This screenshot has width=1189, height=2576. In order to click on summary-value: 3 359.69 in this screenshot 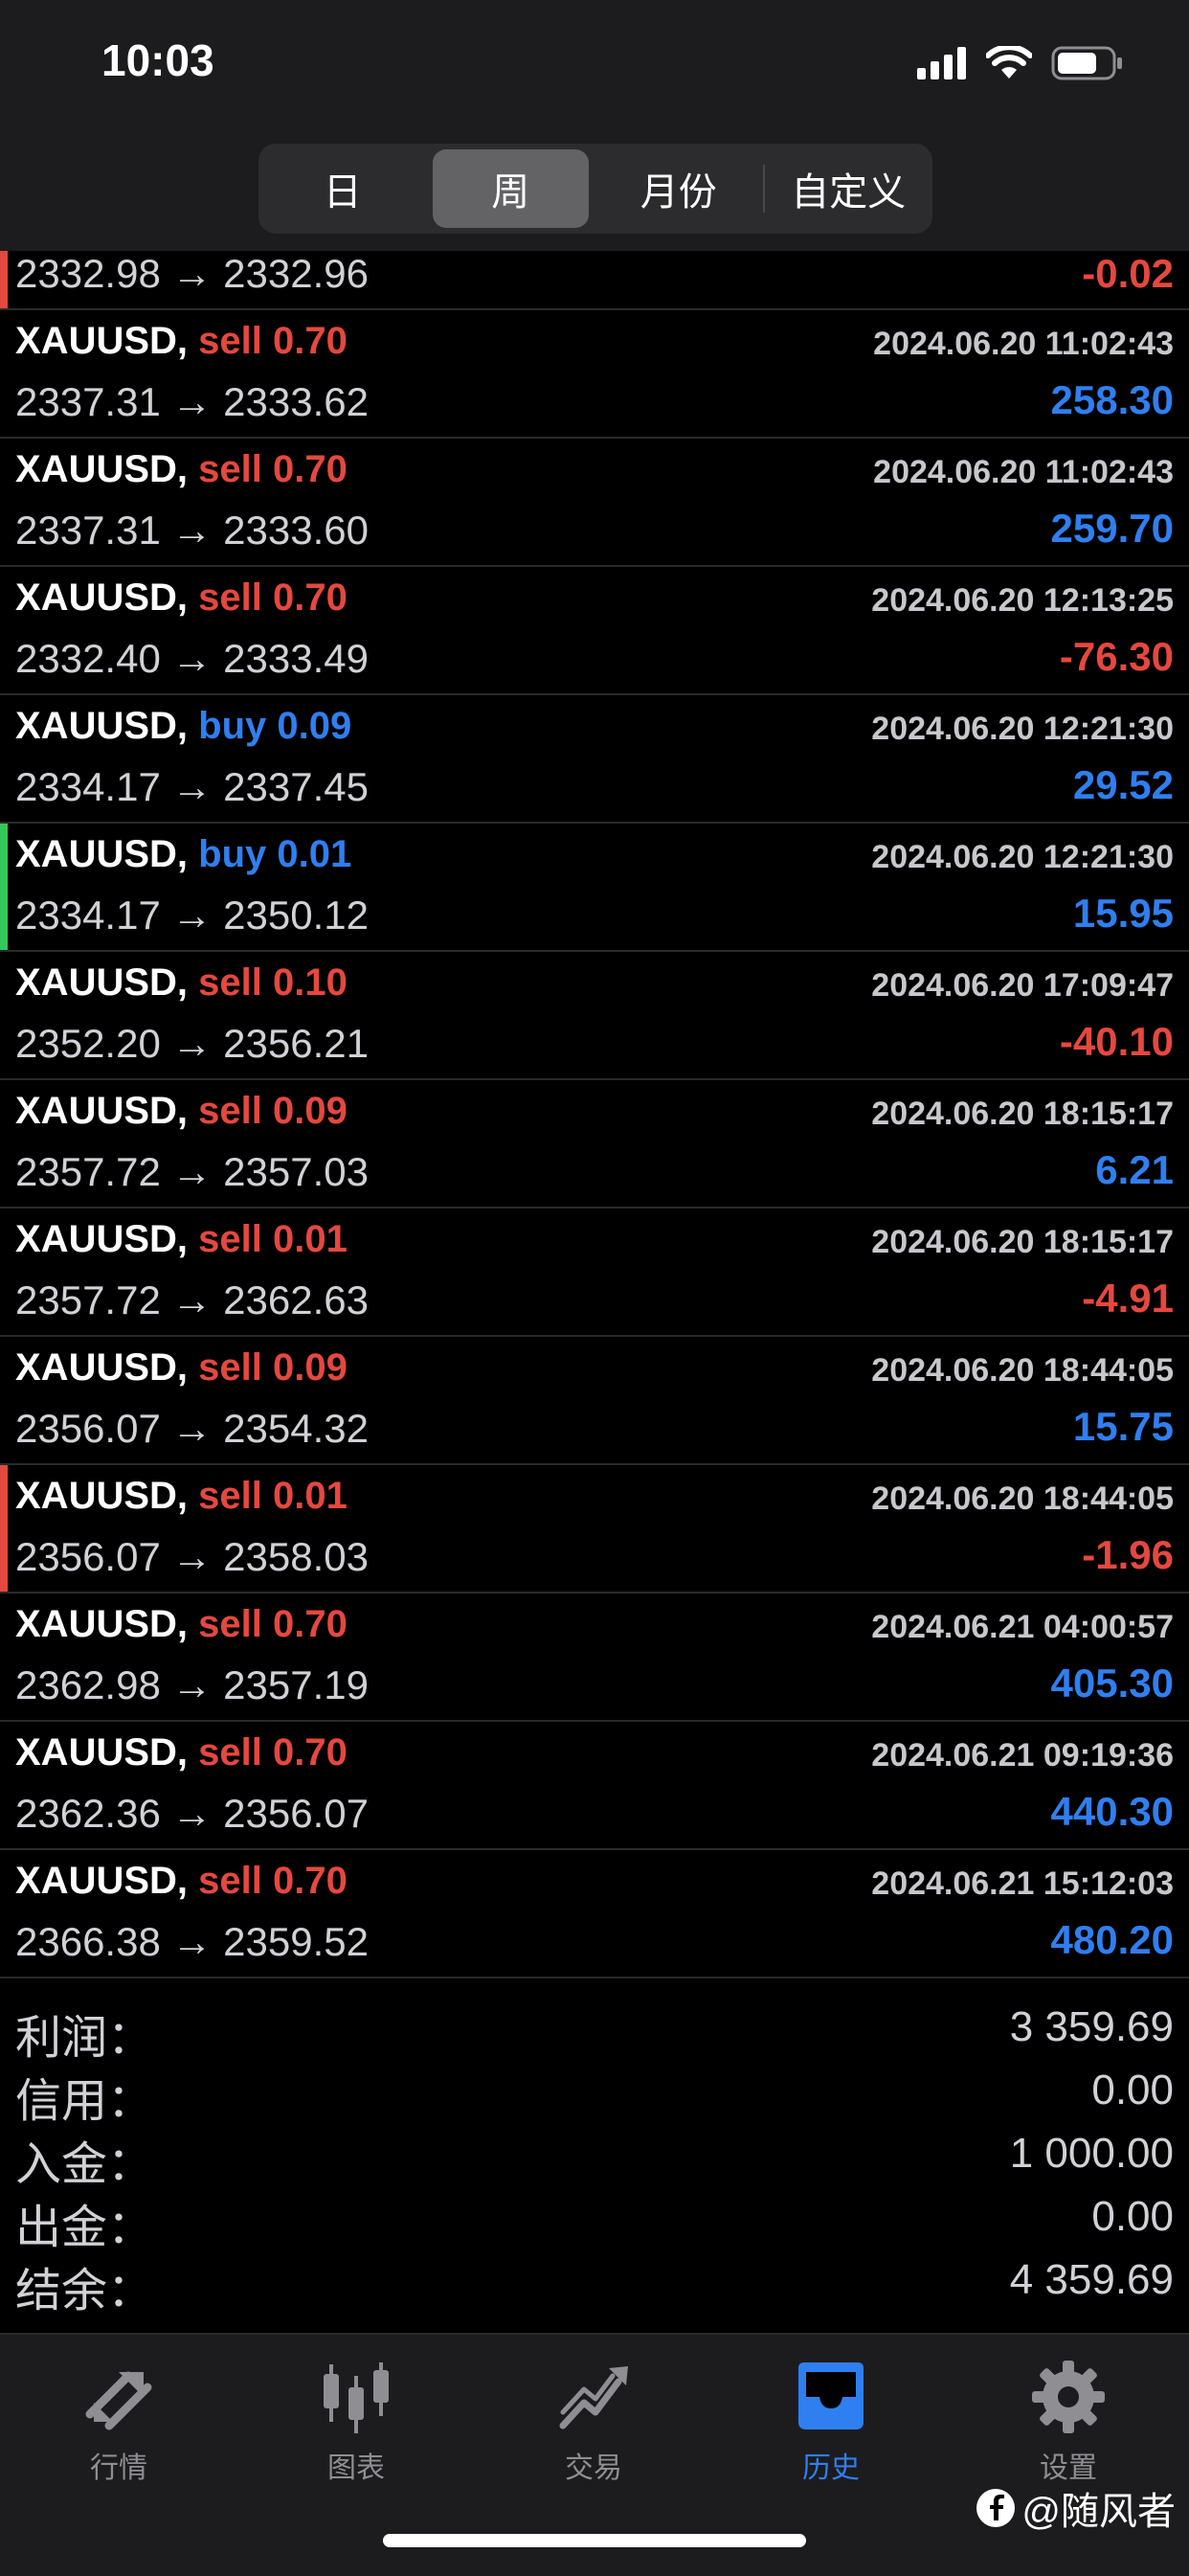, I will do `click(1091, 2026)`.